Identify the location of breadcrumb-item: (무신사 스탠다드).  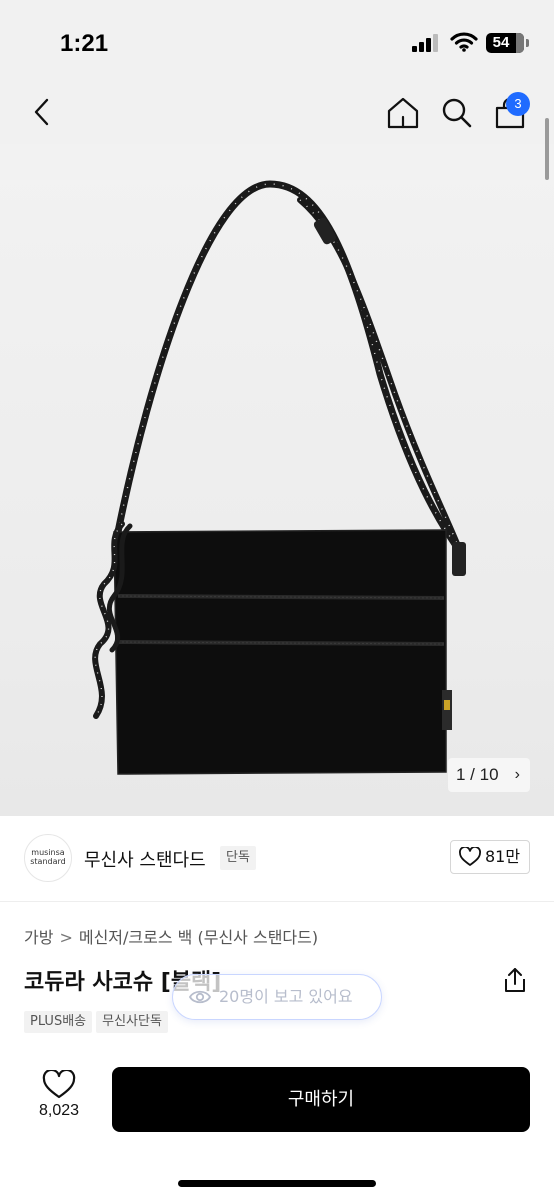
(257, 936).